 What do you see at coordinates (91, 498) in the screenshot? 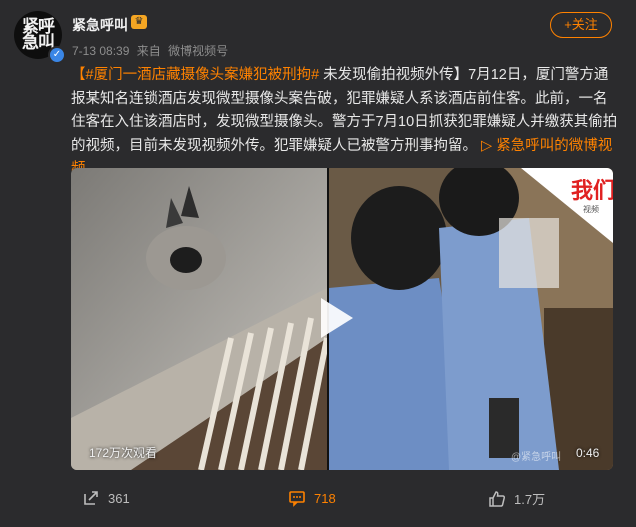
I see `repost-icon` at bounding box center [91, 498].